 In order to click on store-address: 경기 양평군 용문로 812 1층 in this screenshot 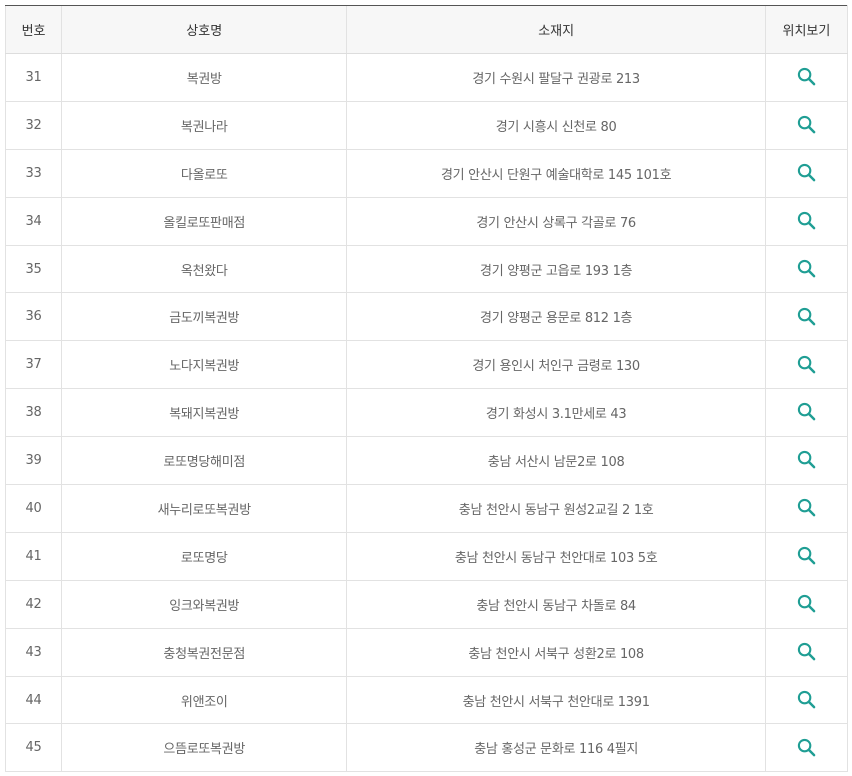, I will do `click(556, 317)`.